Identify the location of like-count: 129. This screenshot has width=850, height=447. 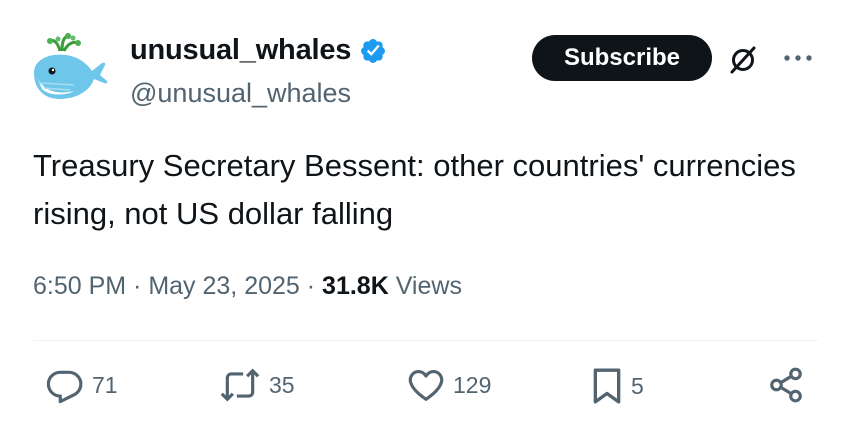
(472, 384).